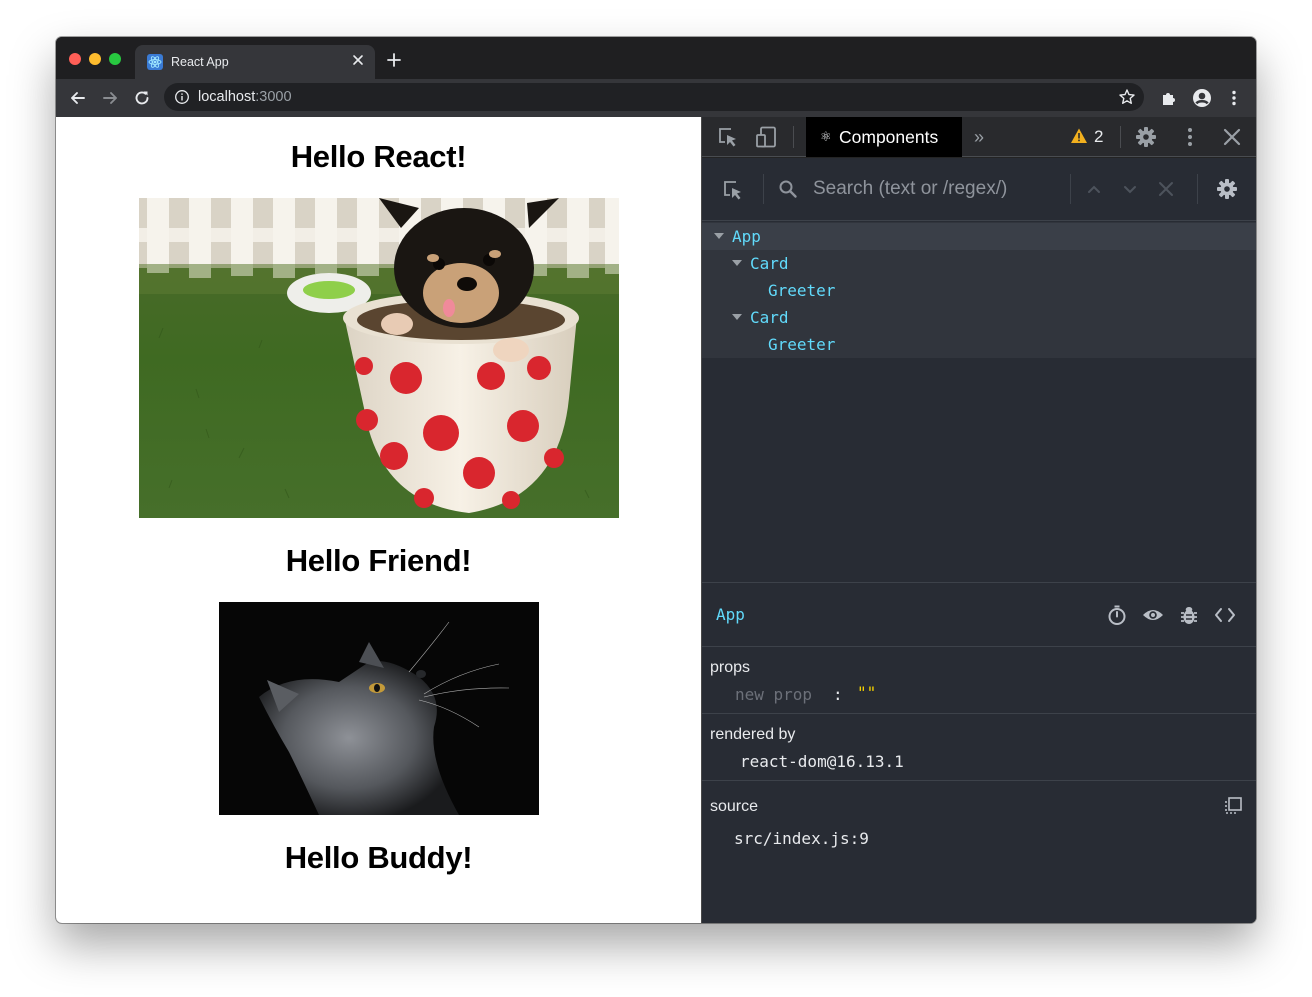 The image size is (1312, 997). I want to click on new-prop-colon: :, so click(838, 694).